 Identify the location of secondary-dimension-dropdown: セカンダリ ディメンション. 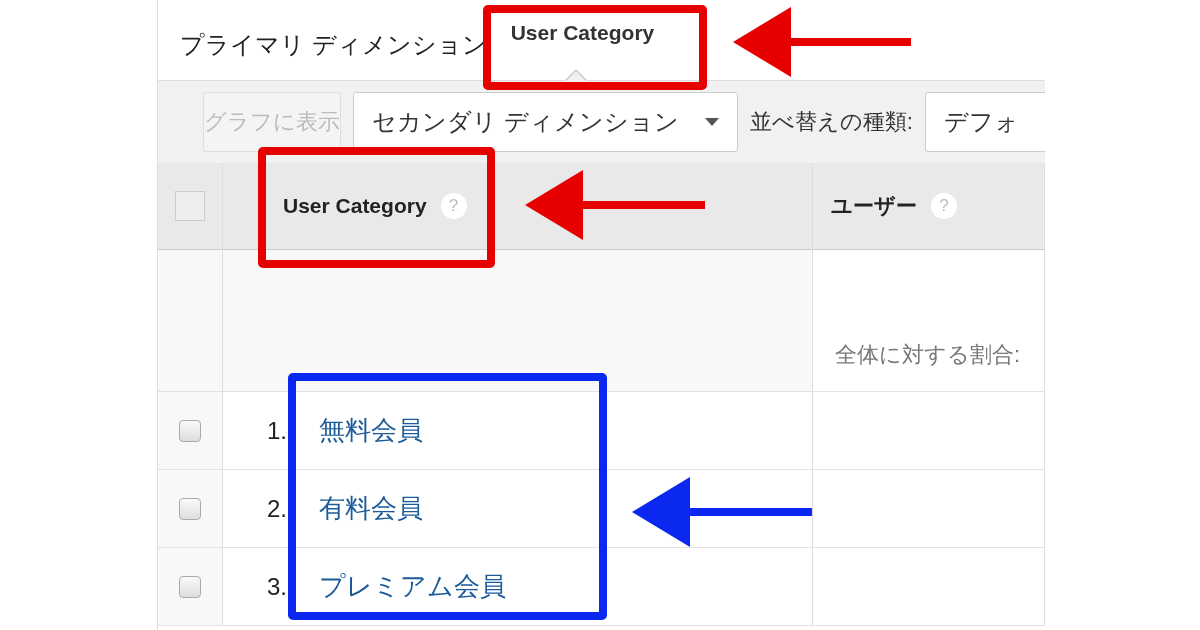
(545, 122).